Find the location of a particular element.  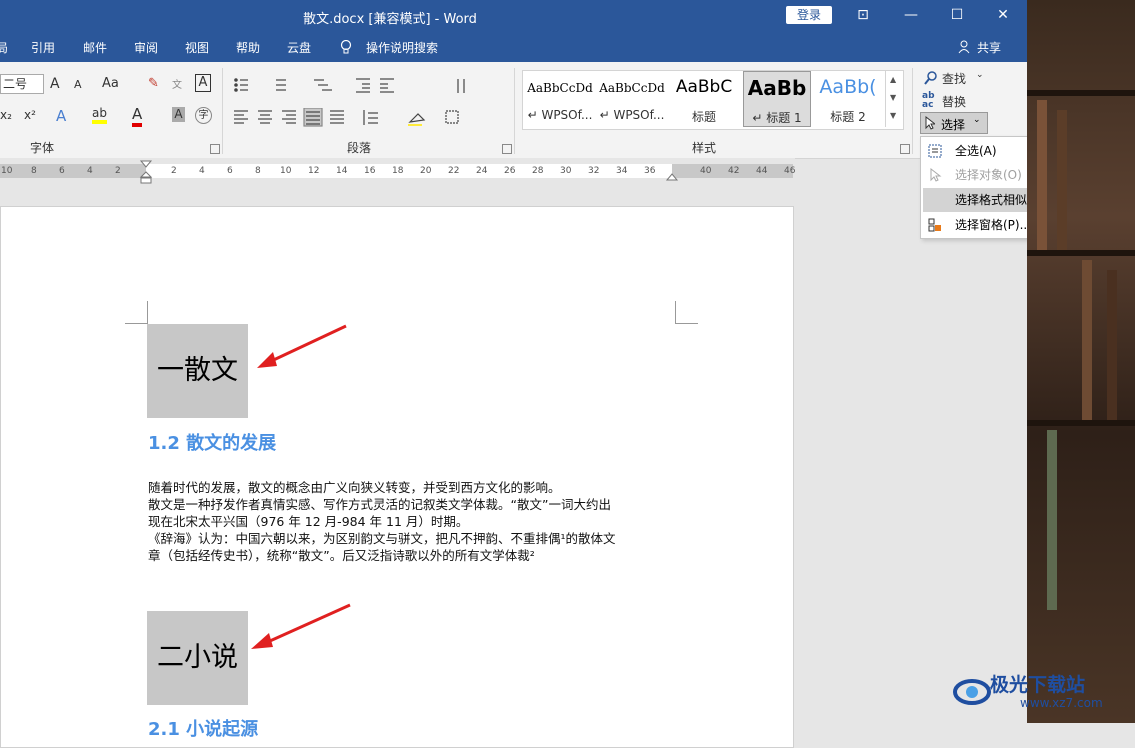

share-person-icon is located at coordinates (964, 47).